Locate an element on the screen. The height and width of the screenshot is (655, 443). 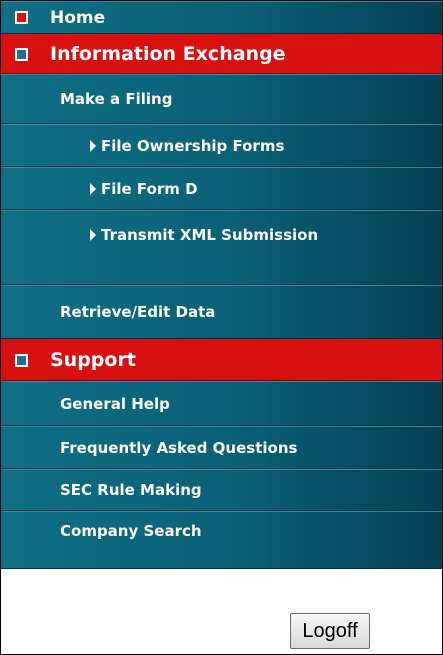
nav-transmit-xml-submission-label: Transmit XML Submission is located at coordinates (210, 234).